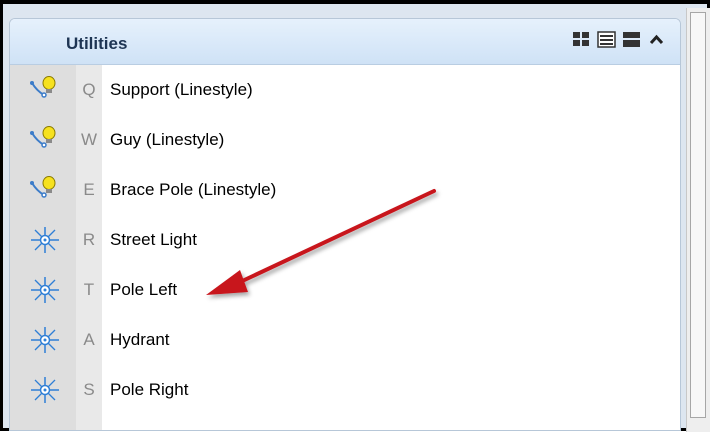 The image size is (710, 432). Describe the element at coordinates (656, 39) in the screenshot. I see `collapse-chevron-icon` at that location.